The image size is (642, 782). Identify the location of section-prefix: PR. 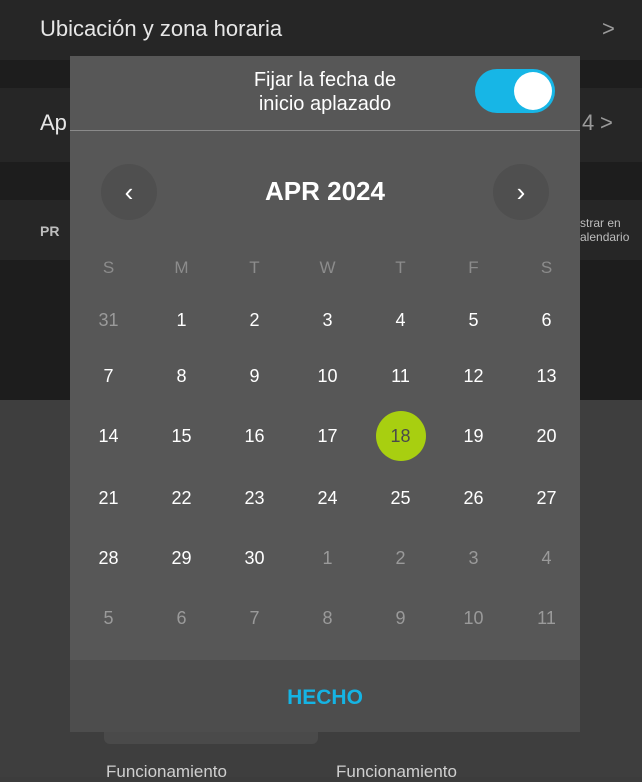
(50, 231).